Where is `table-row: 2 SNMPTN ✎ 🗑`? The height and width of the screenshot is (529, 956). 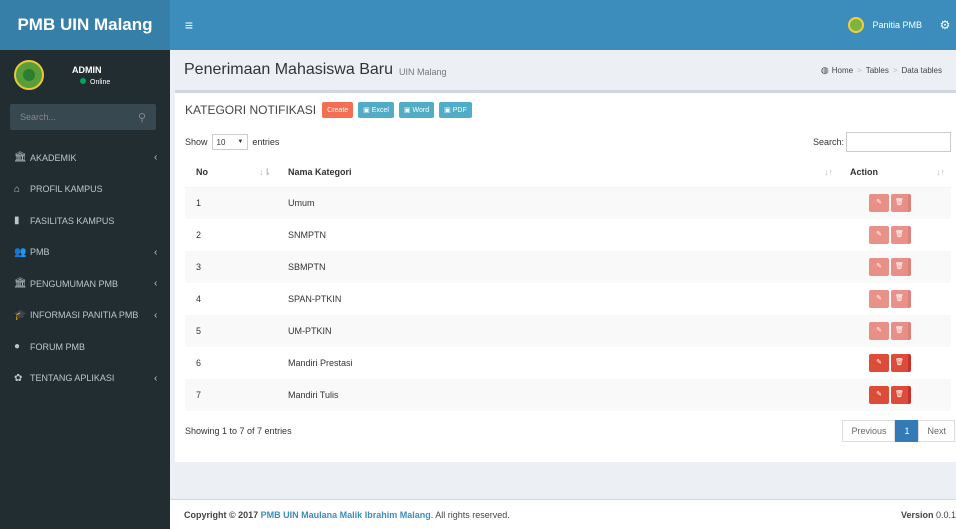
table-row: 2 SNMPTN ✎ 🗑 is located at coordinates (568, 235).